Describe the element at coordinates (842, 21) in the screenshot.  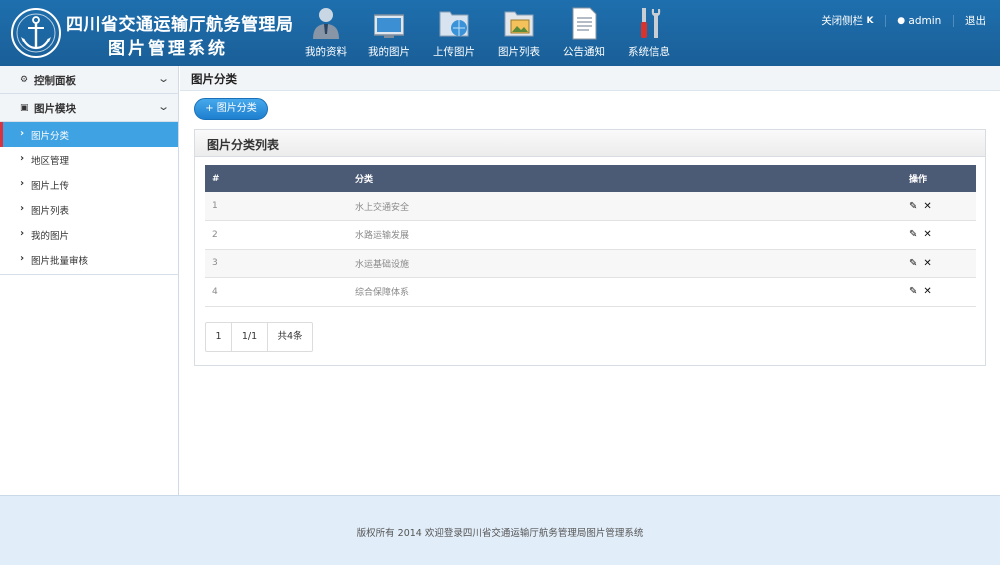
I see `close-sidebar-label: 关闭侧栏` at that location.